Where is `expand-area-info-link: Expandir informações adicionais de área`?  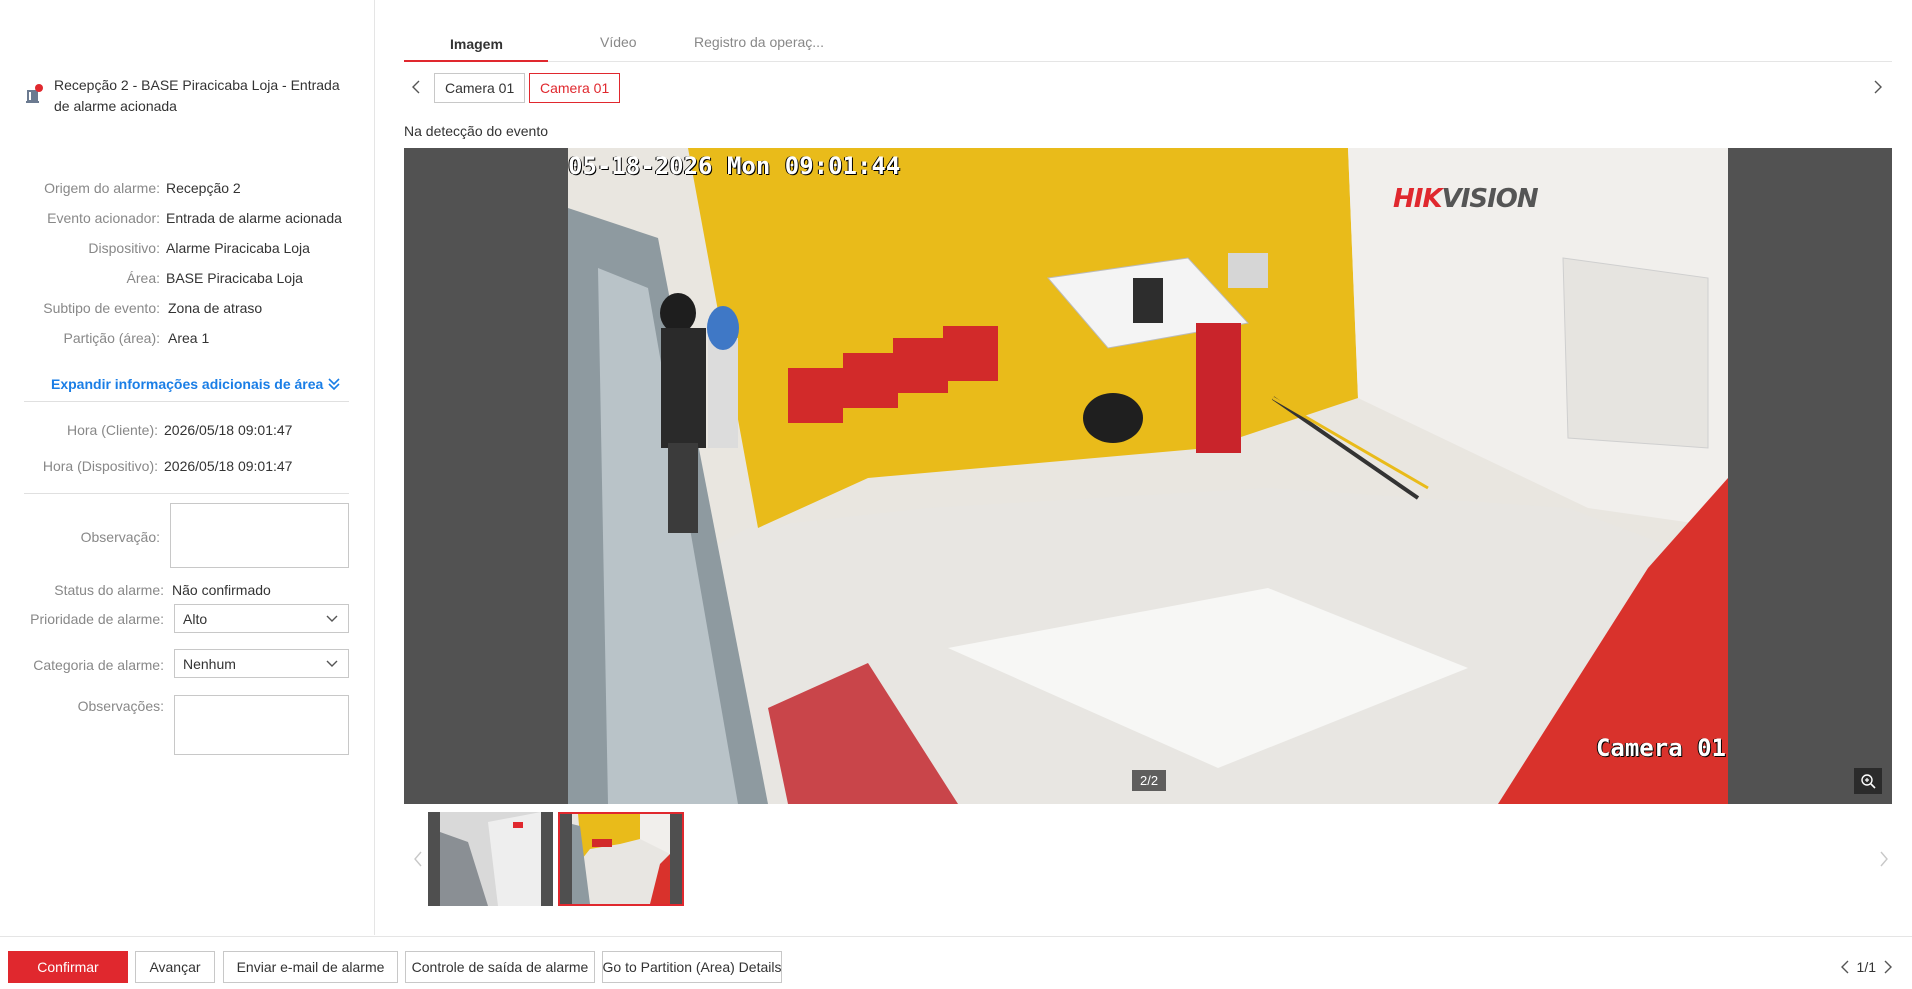
expand-area-info-link: Expandir informações adicionais de área is located at coordinates (196, 384).